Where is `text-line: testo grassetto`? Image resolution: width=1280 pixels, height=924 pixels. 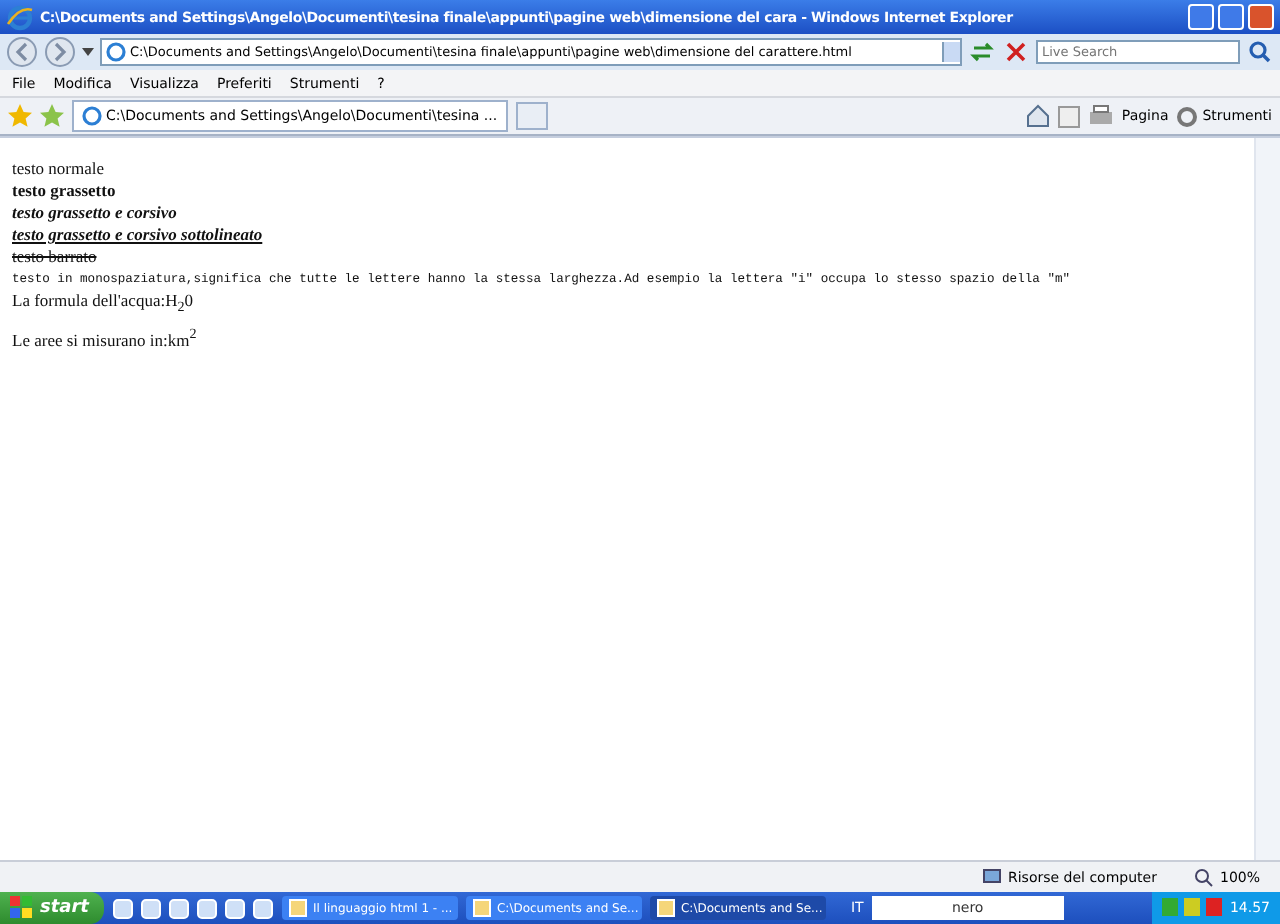 text-line: testo grassetto is located at coordinates (65, 191).